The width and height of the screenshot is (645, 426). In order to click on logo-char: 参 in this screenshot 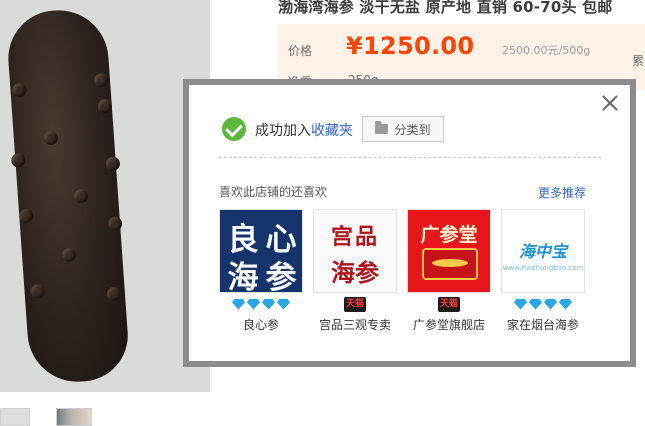, I will do `click(281, 276)`.